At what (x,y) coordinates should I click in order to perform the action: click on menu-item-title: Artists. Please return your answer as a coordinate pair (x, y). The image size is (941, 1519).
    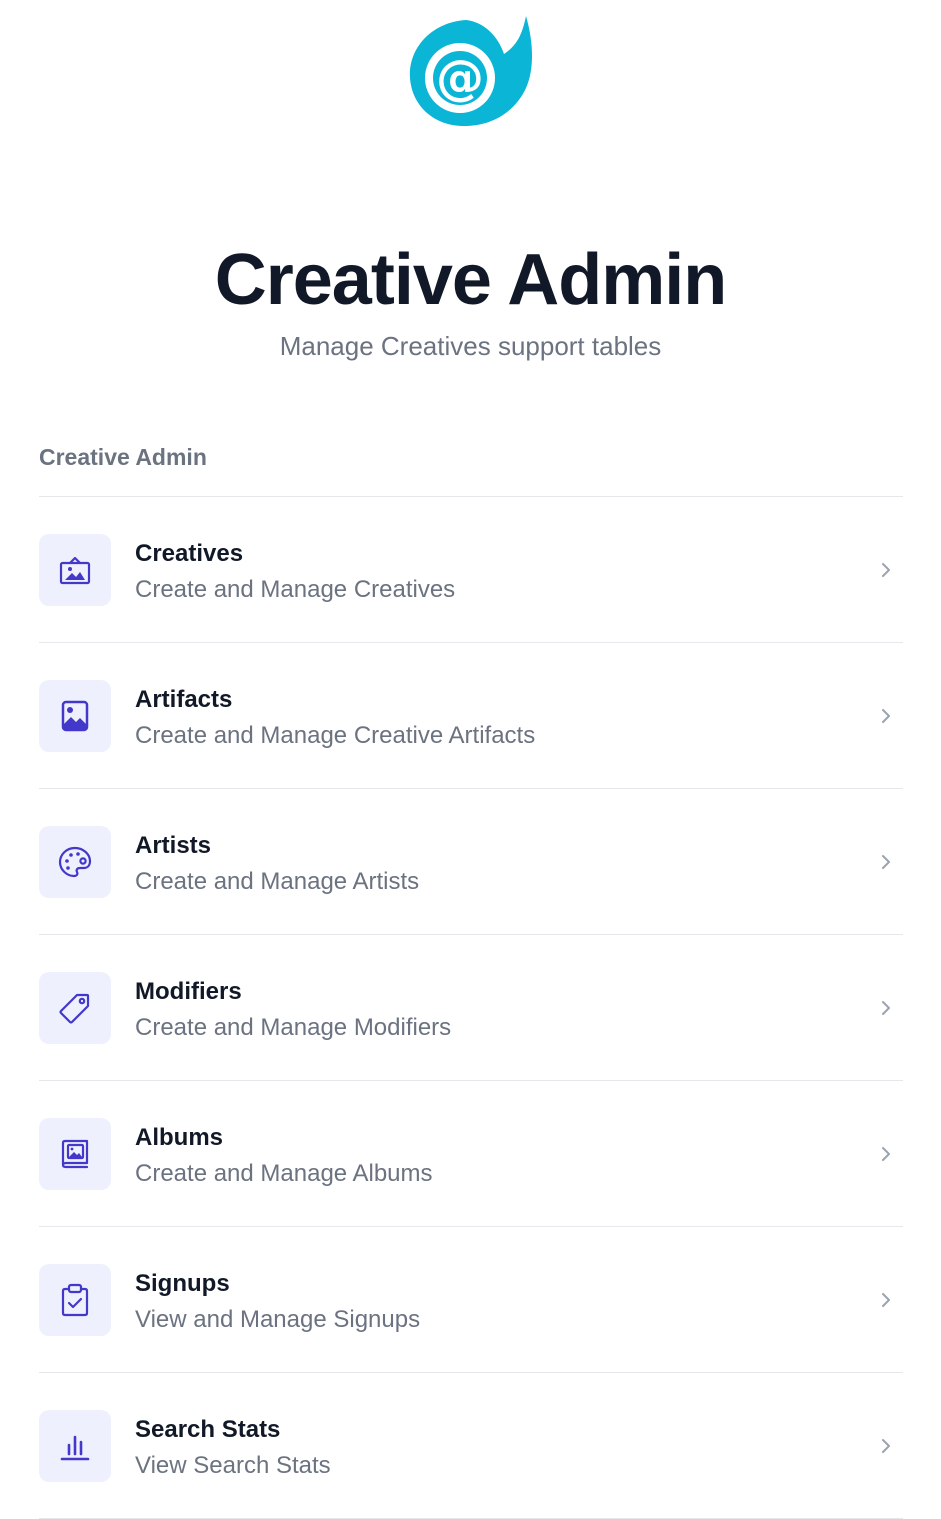
    Looking at the image, I should click on (173, 845).